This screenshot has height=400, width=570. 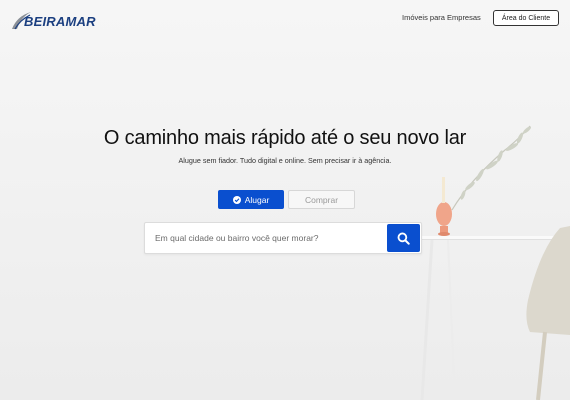 What do you see at coordinates (526, 18) in the screenshot?
I see `client-area-button: Área do Cliente` at bounding box center [526, 18].